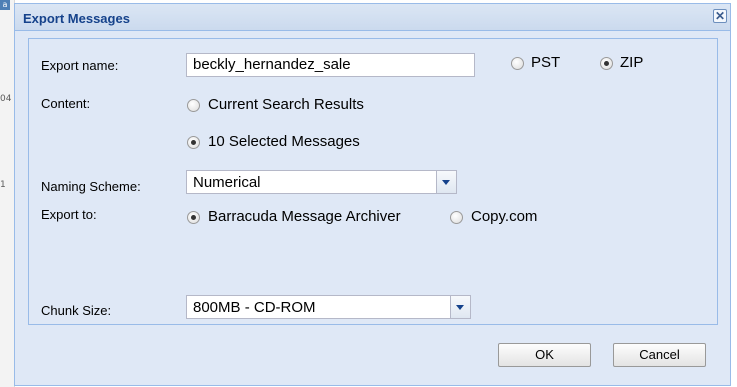  I want to click on background-window-strip: a 04 1, so click(7, 193).